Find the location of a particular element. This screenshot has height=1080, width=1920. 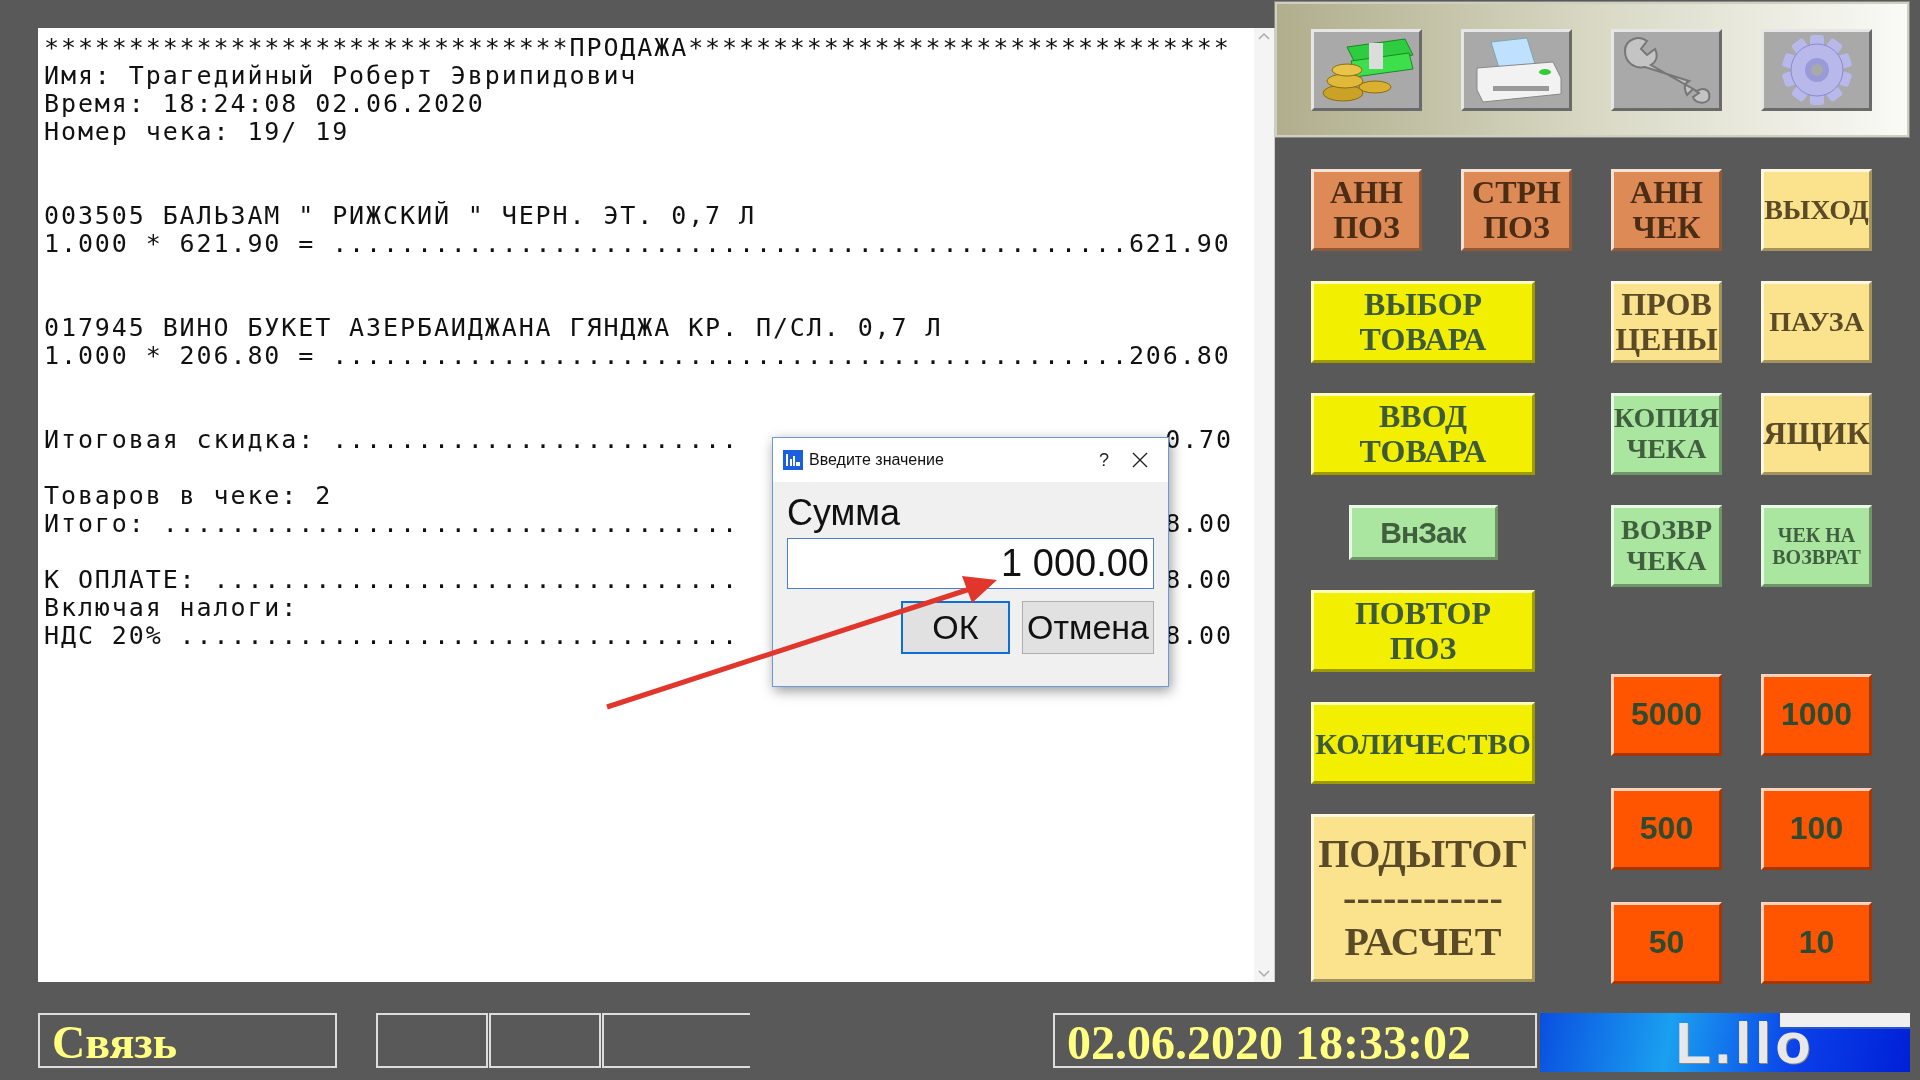

key-button: ВВОД ТОВАРА is located at coordinates (1423, 434).